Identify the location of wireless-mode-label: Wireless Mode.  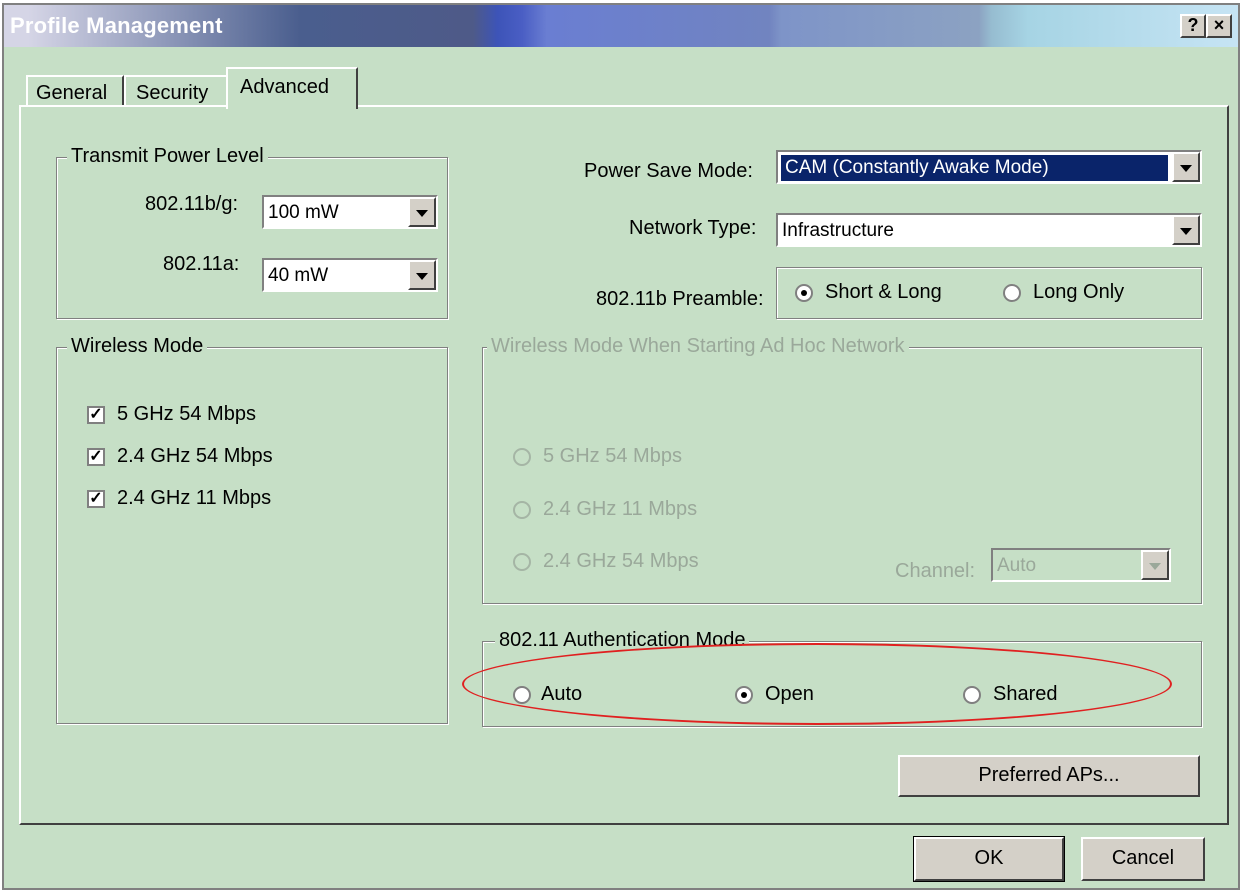
(137, 346).